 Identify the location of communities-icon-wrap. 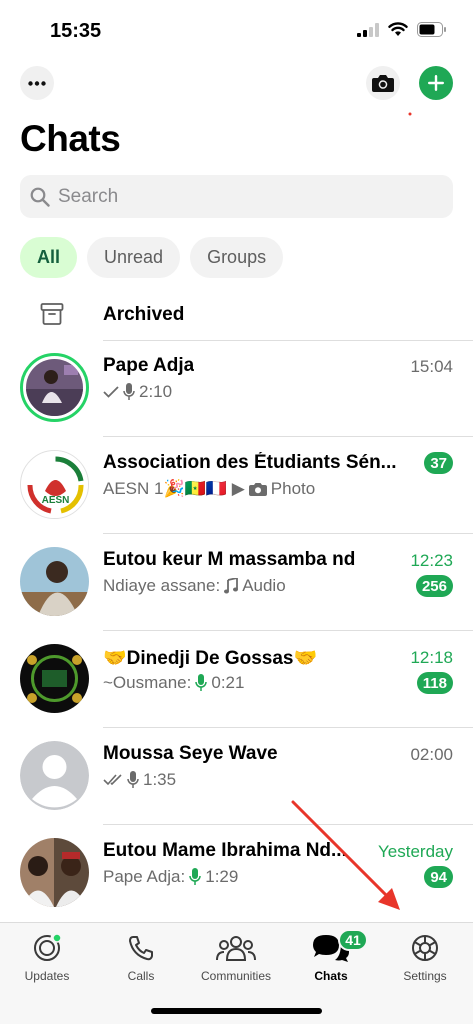
(236, 948).